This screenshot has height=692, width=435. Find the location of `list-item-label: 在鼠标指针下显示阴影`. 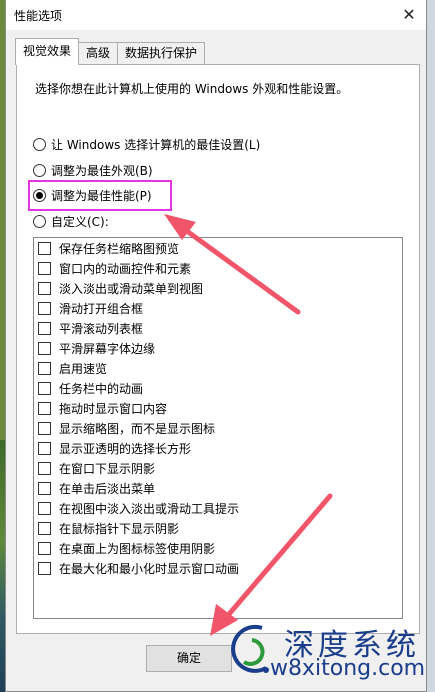

list-item-label: 在鼠标指针下显示阴影 is located at coordinates (119, 528).